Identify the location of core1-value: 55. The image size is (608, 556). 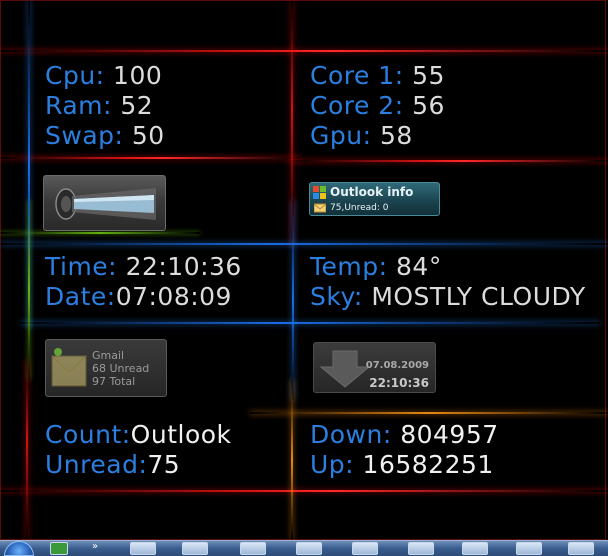
(428, 75).